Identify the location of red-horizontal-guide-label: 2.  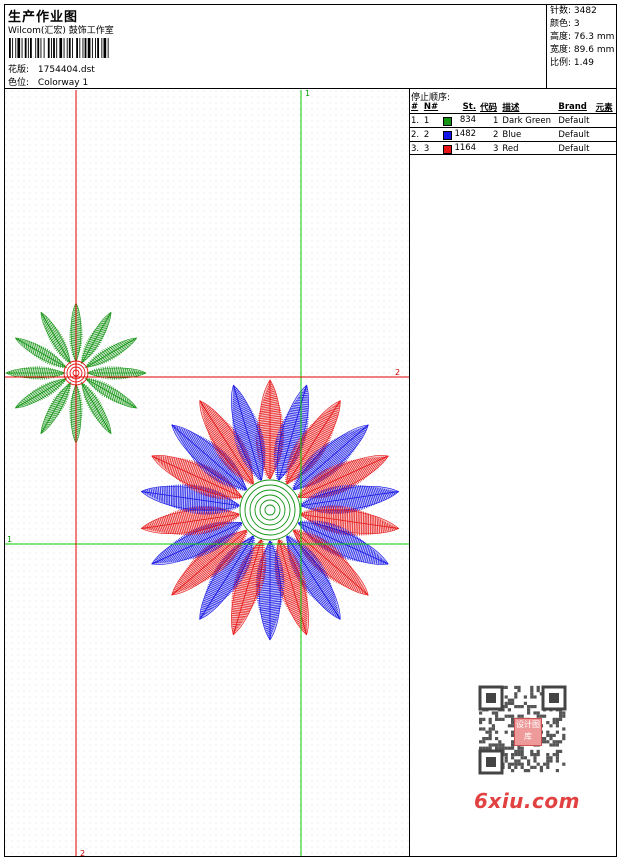
(397, 372).